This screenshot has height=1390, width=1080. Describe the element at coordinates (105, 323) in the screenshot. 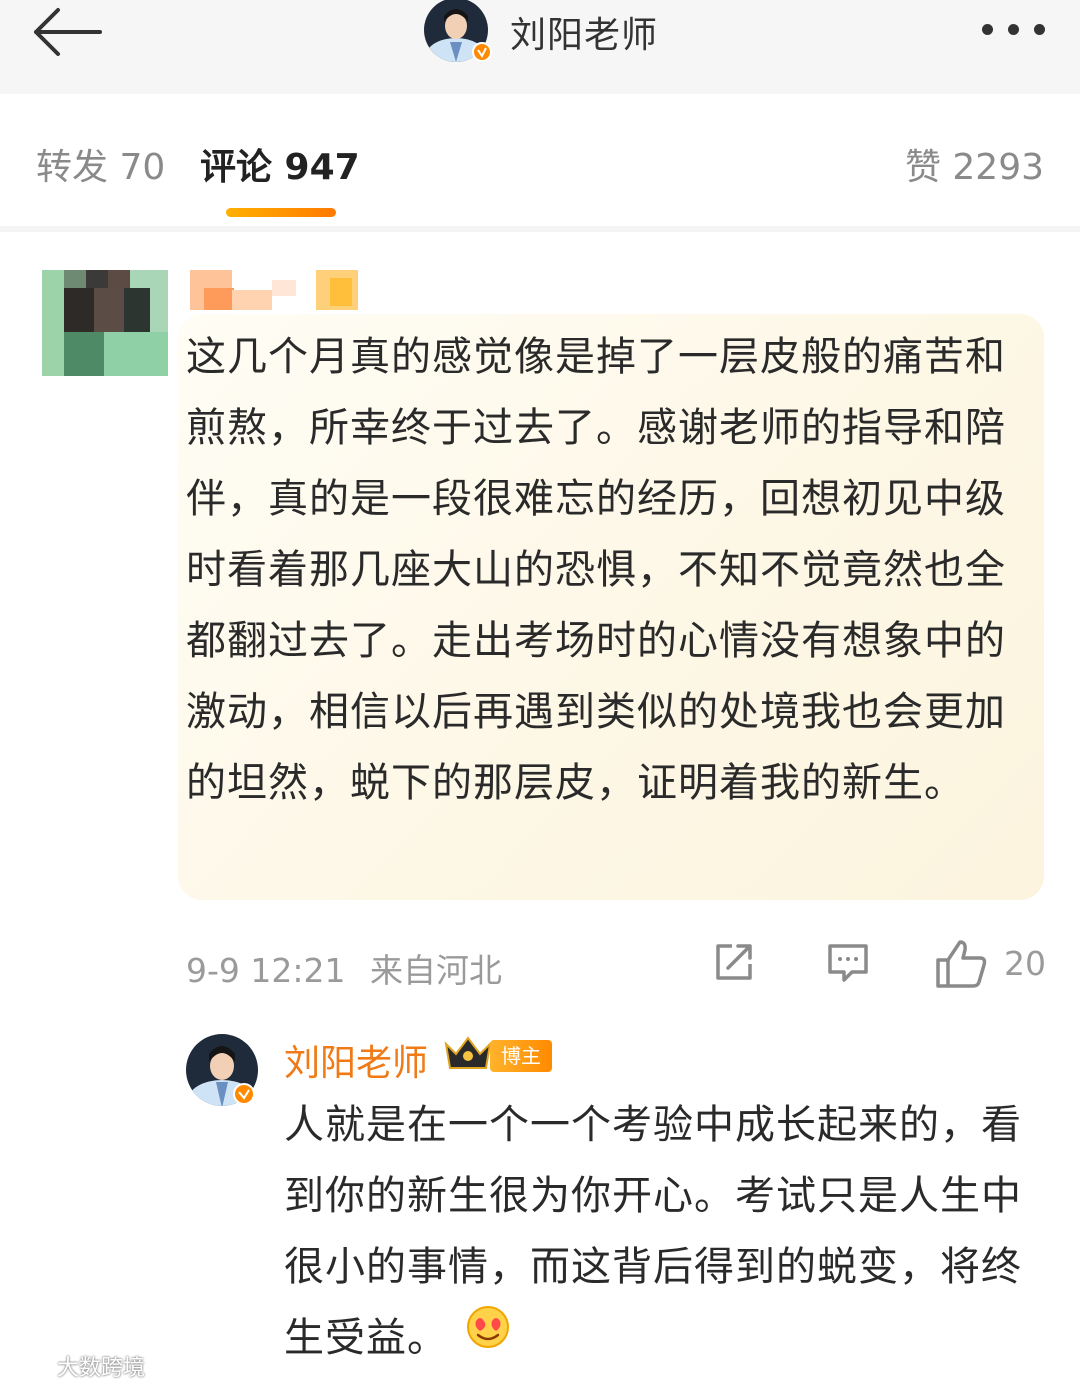

I see `commenter-avatar` at that location.